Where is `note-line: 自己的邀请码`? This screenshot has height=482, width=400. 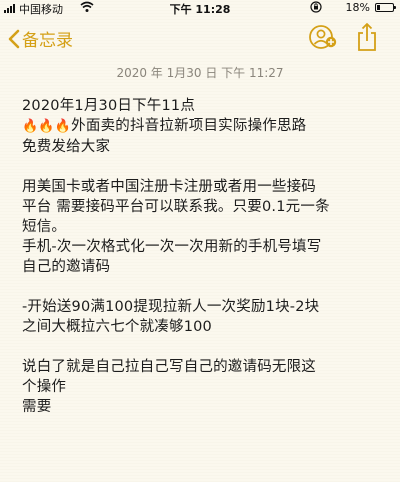
note-line: 自己的邀请码 is located at coordinates (66, 267).